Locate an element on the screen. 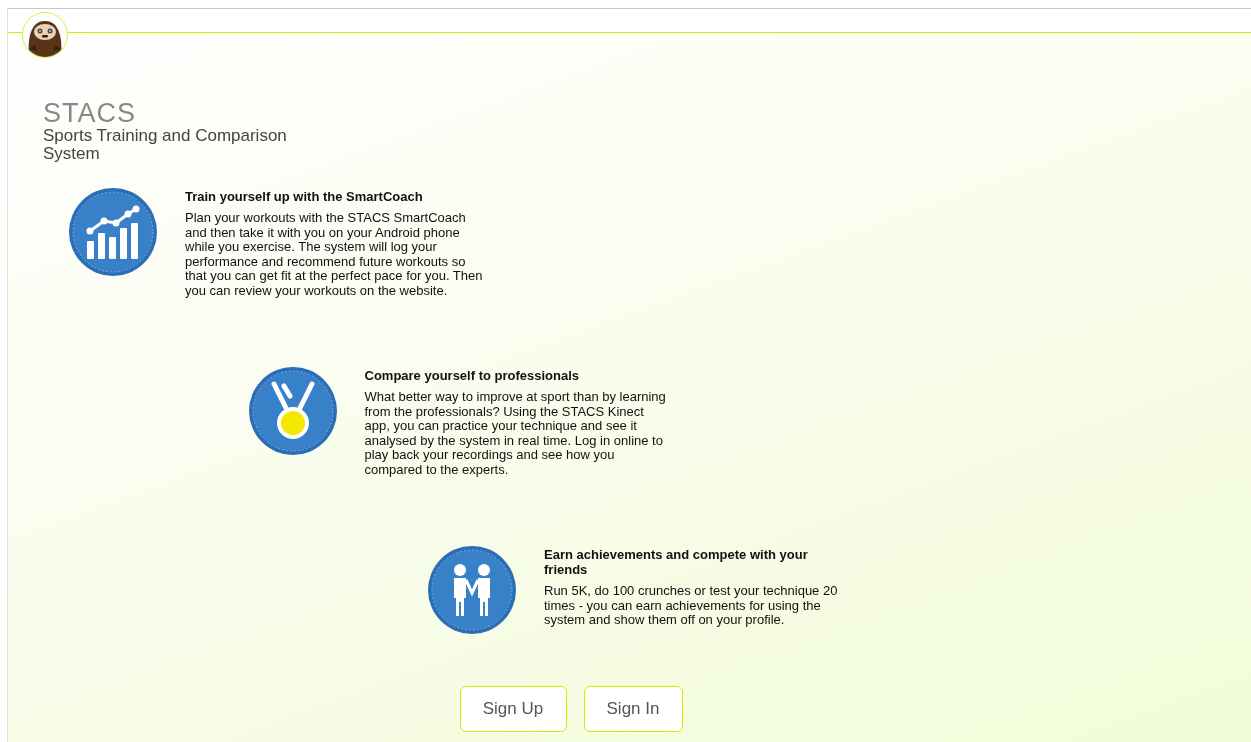  feature-title: Train yourself up with the SmartCoach is located at coordinates (304, 196).